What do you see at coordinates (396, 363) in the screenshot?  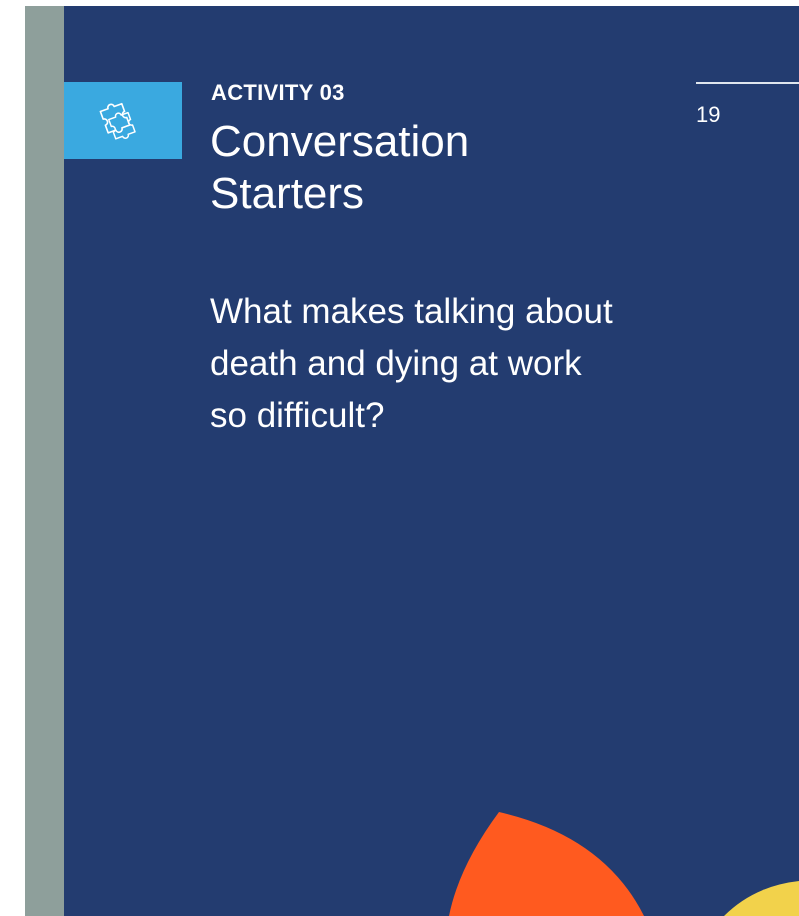 I see `question-line-2: death and dying at work` at bounding box center [396, 363].